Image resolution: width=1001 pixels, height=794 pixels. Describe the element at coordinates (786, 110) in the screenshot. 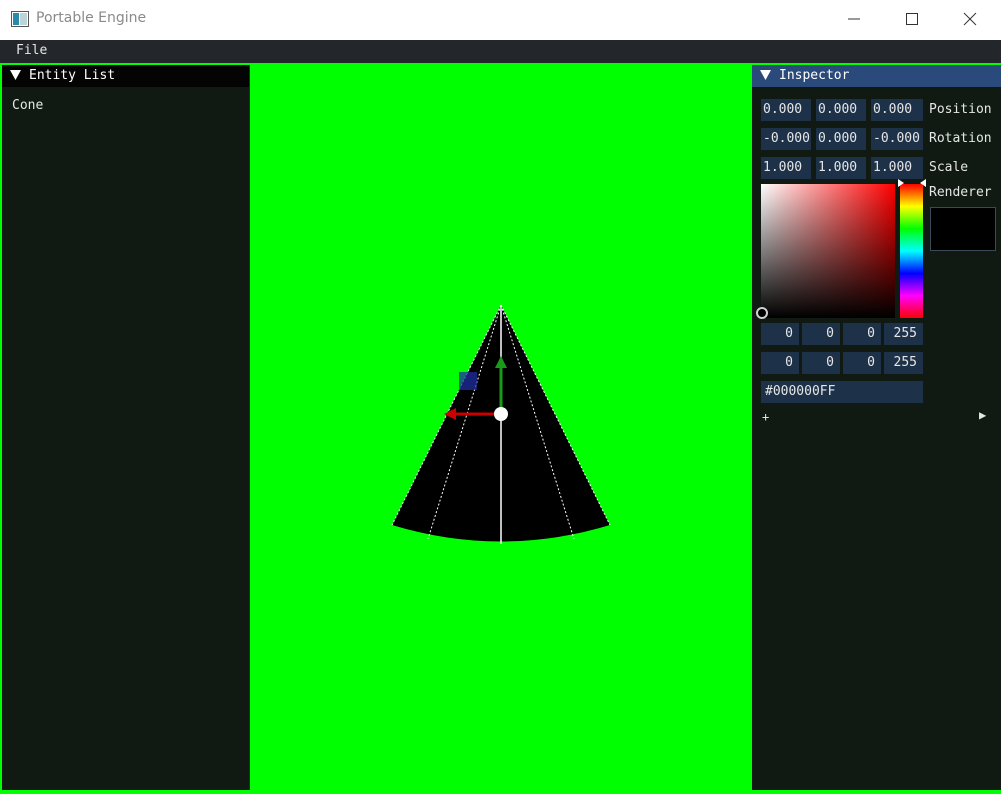

I see `position-x-field: 0.000` at that location.